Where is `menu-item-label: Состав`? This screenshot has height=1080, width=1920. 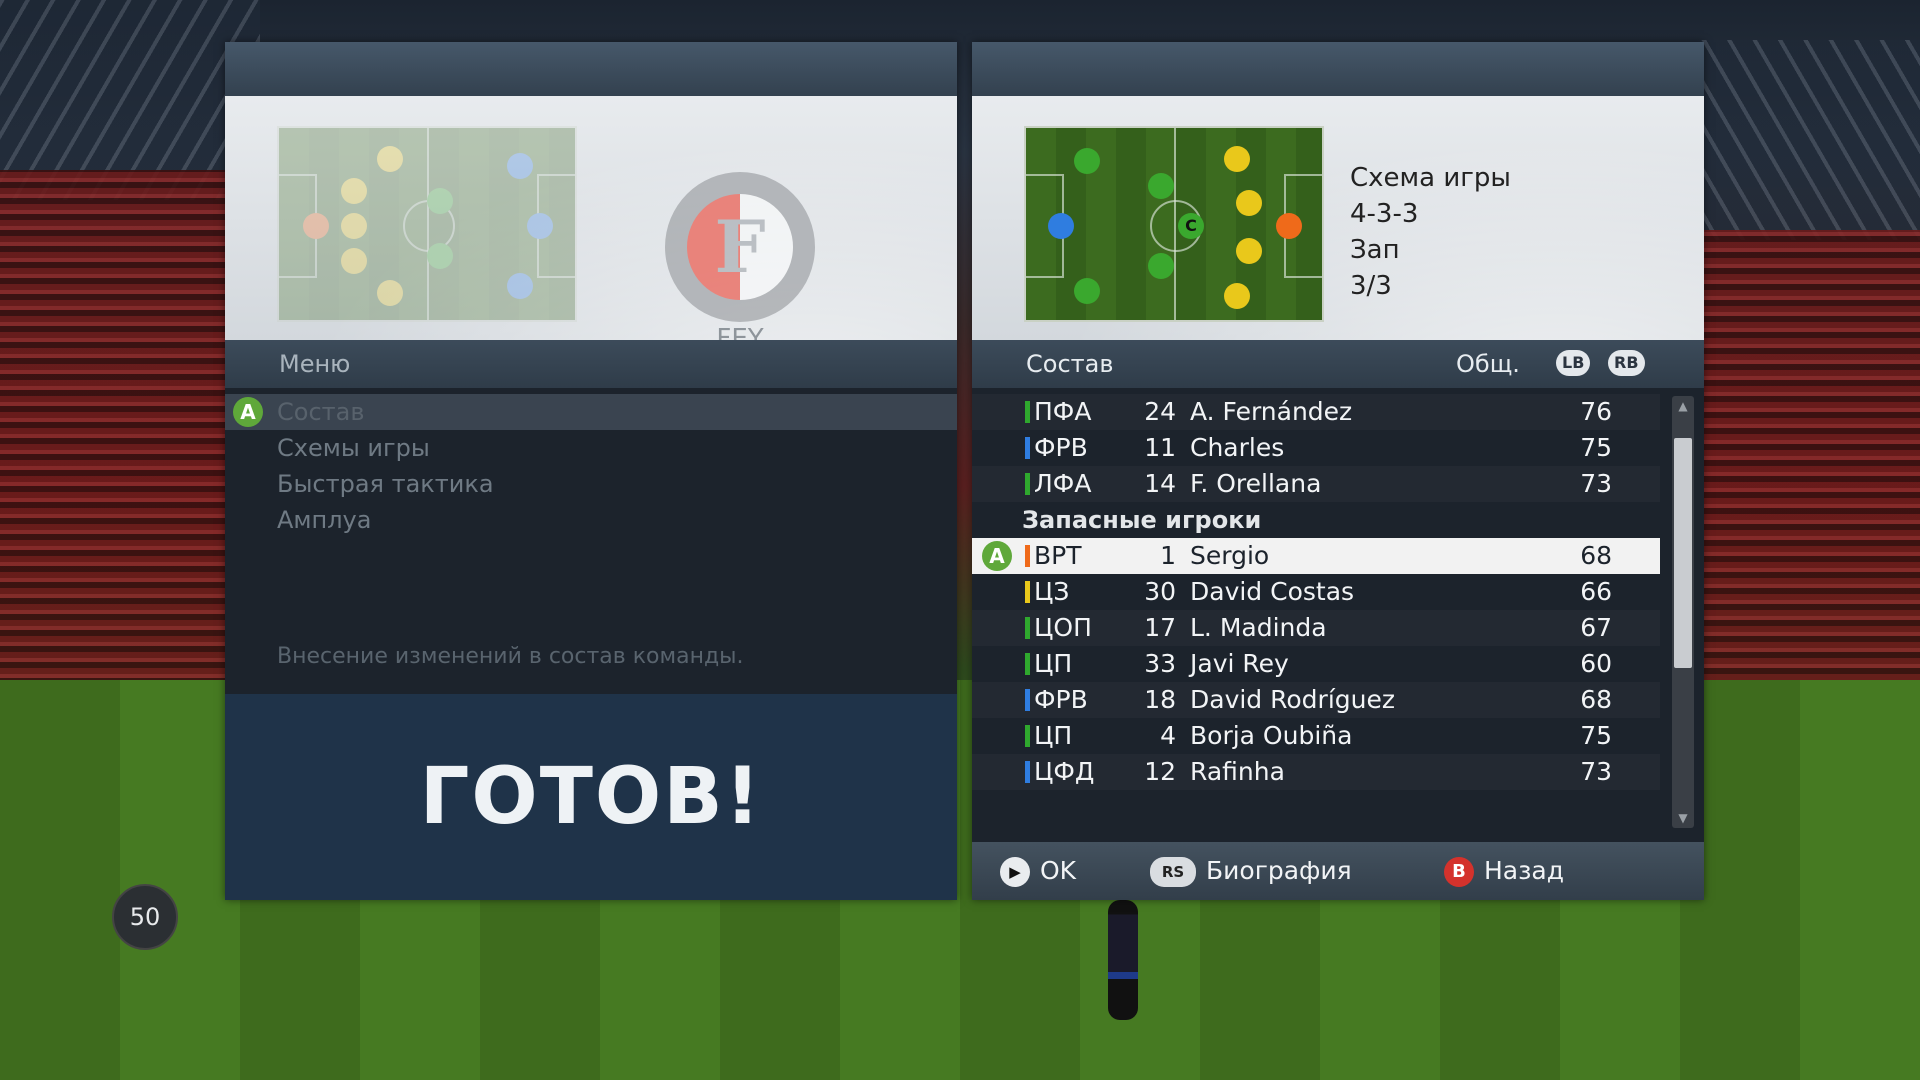 menu-item-label: Состав is located at coordinates (321, 412).